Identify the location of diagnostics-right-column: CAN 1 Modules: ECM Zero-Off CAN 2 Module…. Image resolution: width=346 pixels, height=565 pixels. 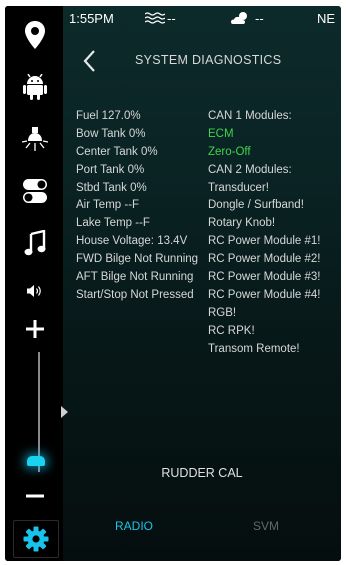
(264, 233).